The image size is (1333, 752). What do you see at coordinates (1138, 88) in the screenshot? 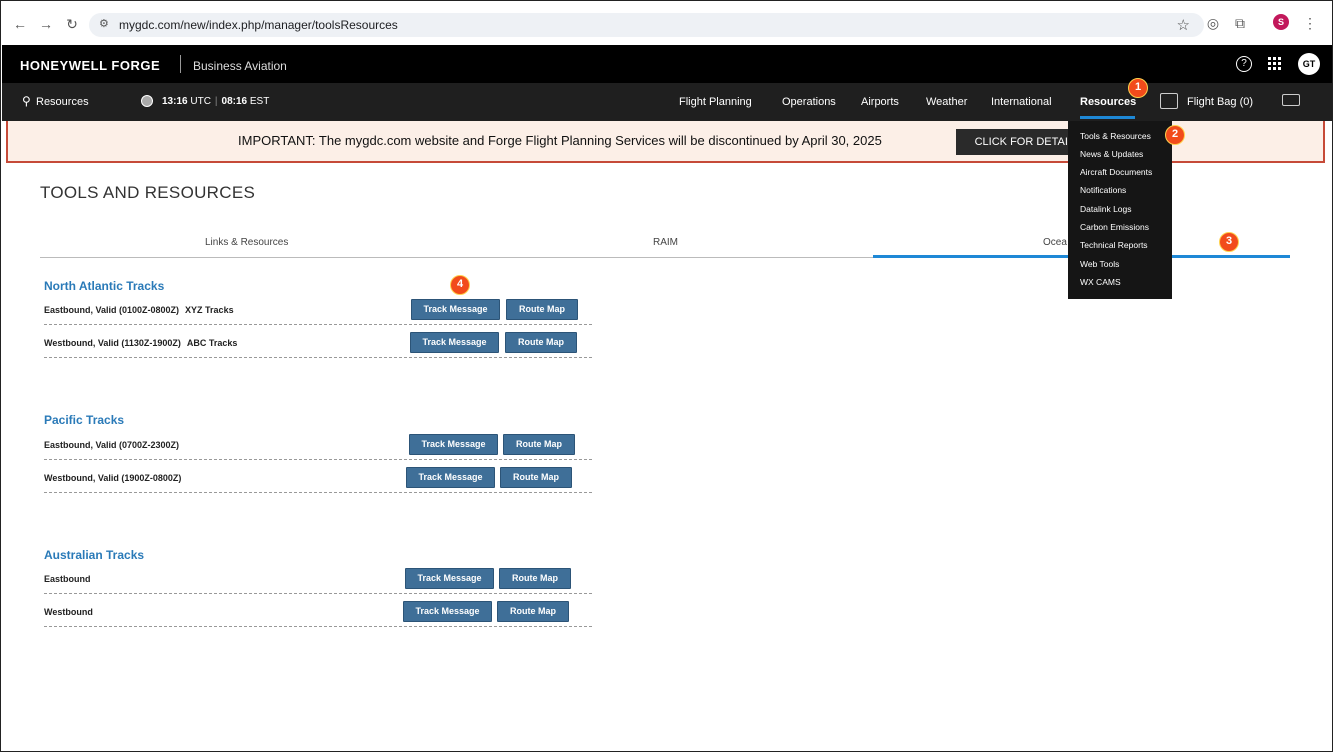
I see `step-marker-1: 1` at bounding box center [1138, 88].